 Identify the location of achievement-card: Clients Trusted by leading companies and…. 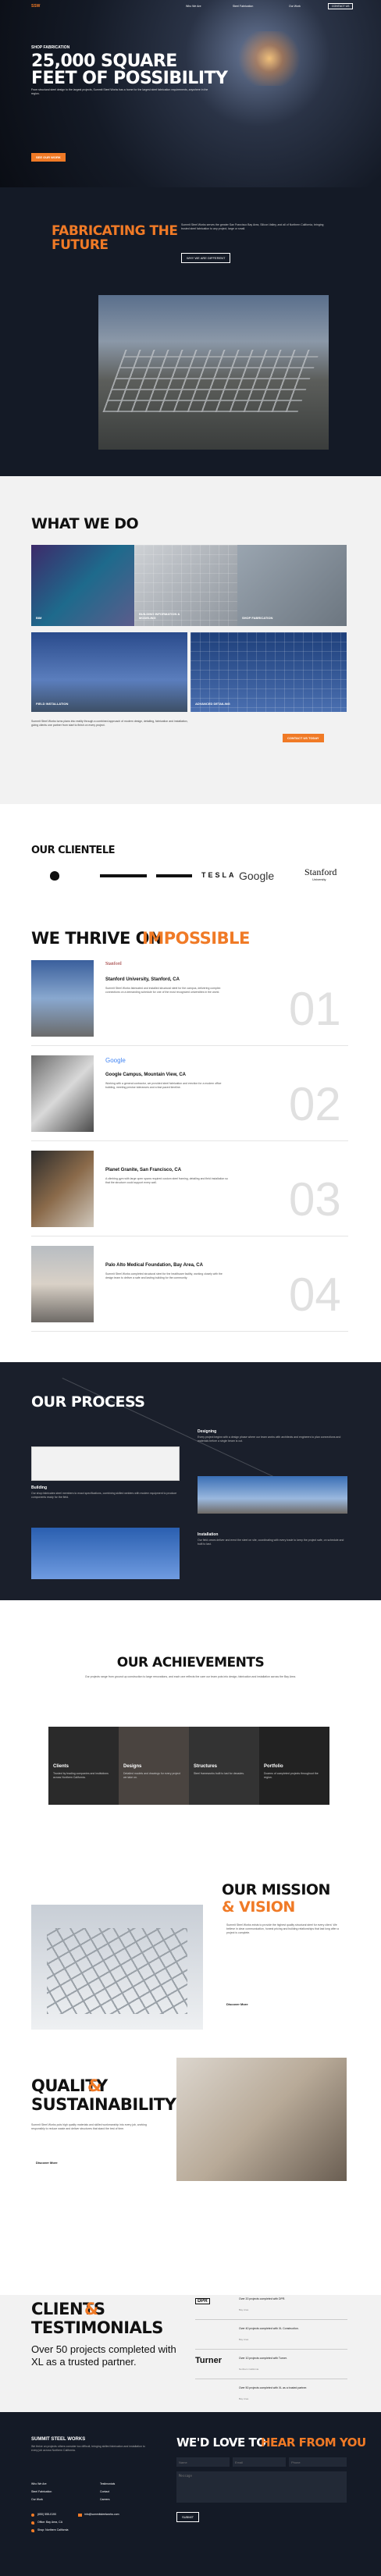
(83, 1766).